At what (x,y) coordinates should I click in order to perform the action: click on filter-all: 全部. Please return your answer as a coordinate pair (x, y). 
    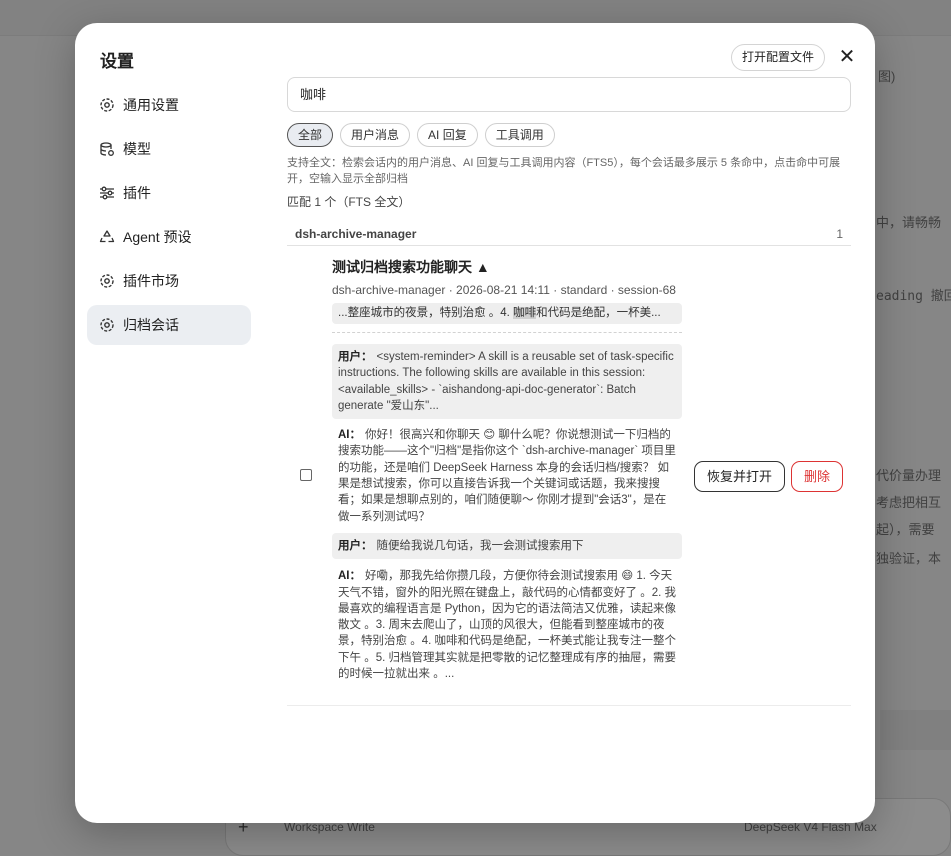
    Looking at the image, I should click on (310, 135).